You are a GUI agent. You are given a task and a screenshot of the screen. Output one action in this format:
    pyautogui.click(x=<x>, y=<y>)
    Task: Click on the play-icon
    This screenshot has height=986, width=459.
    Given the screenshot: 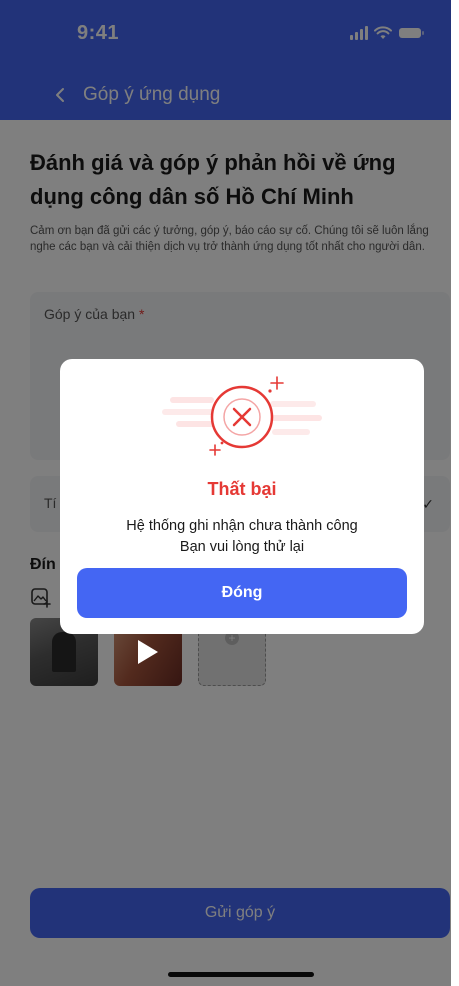 What is the action you would take?
    pyautogui.click(x=148, y=652)
    